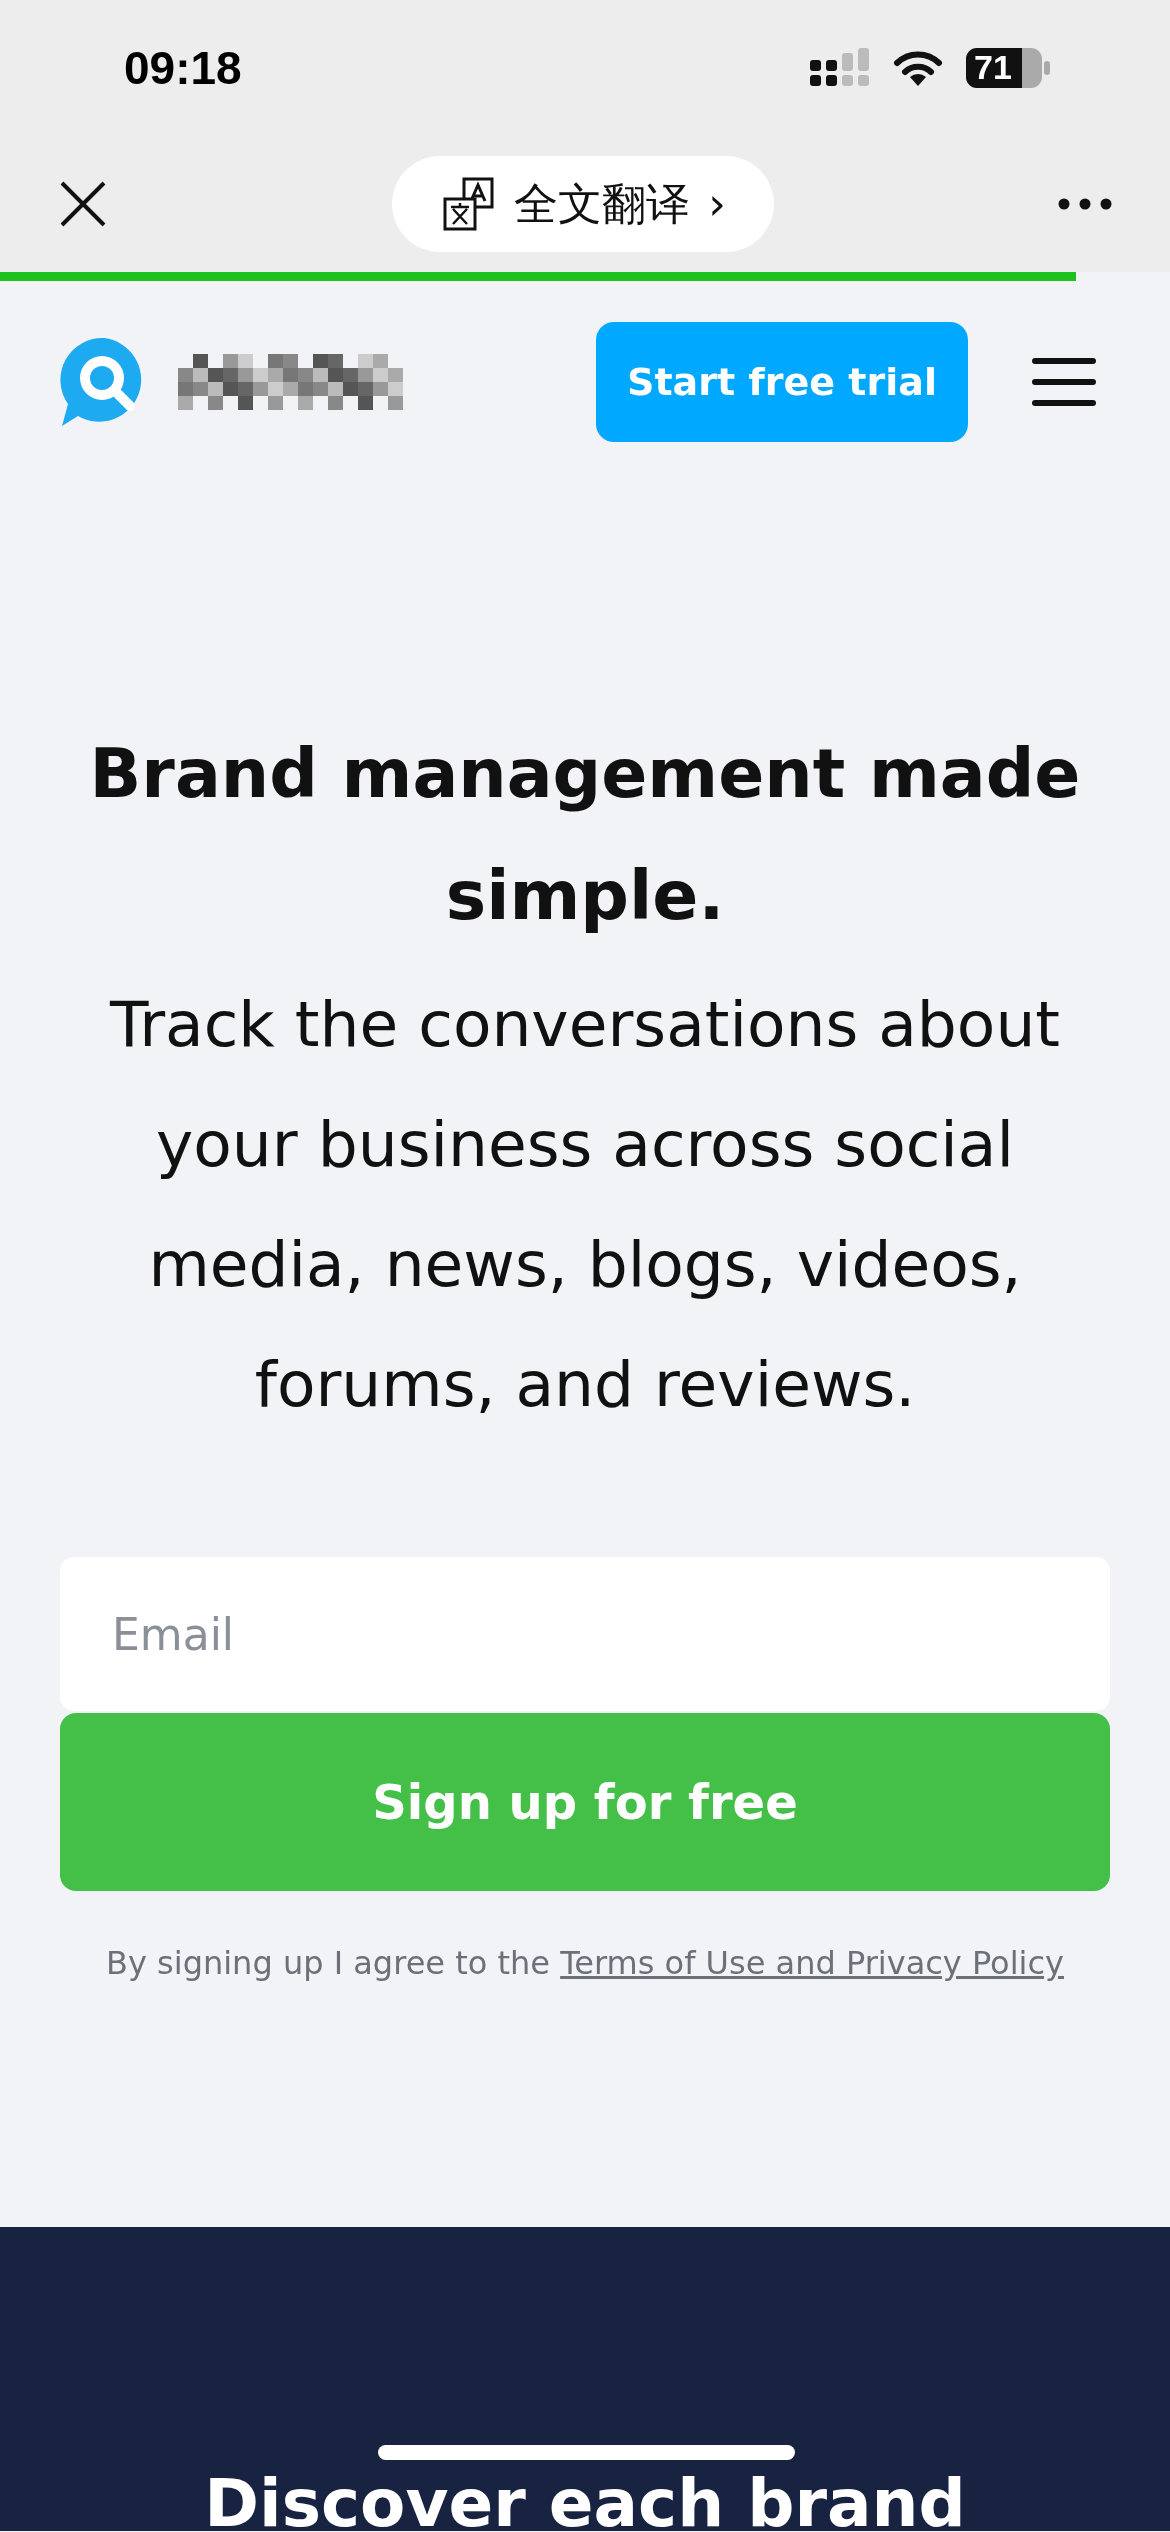  I want to click on status-time: 09:18, so click(183, 67).